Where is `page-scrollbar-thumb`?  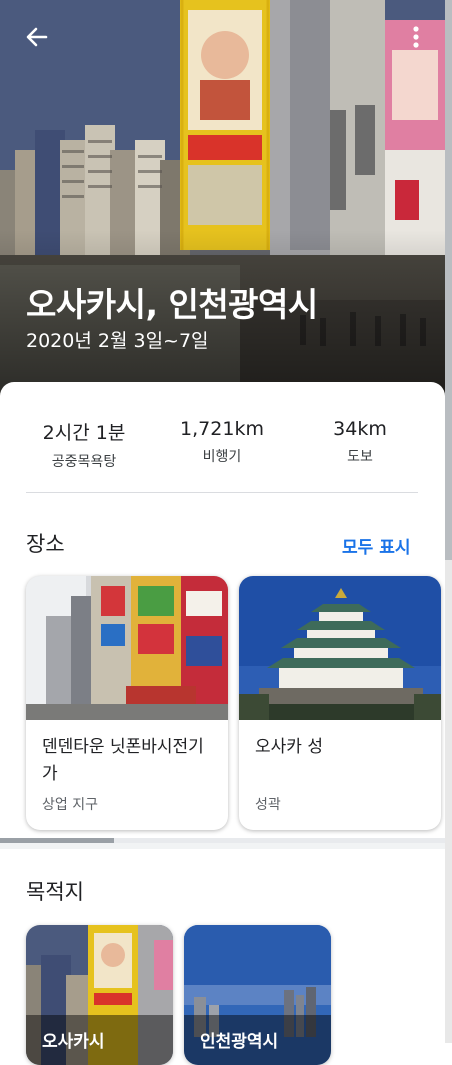 page-scrollbar-thumb is located at coordinates (448, 280).